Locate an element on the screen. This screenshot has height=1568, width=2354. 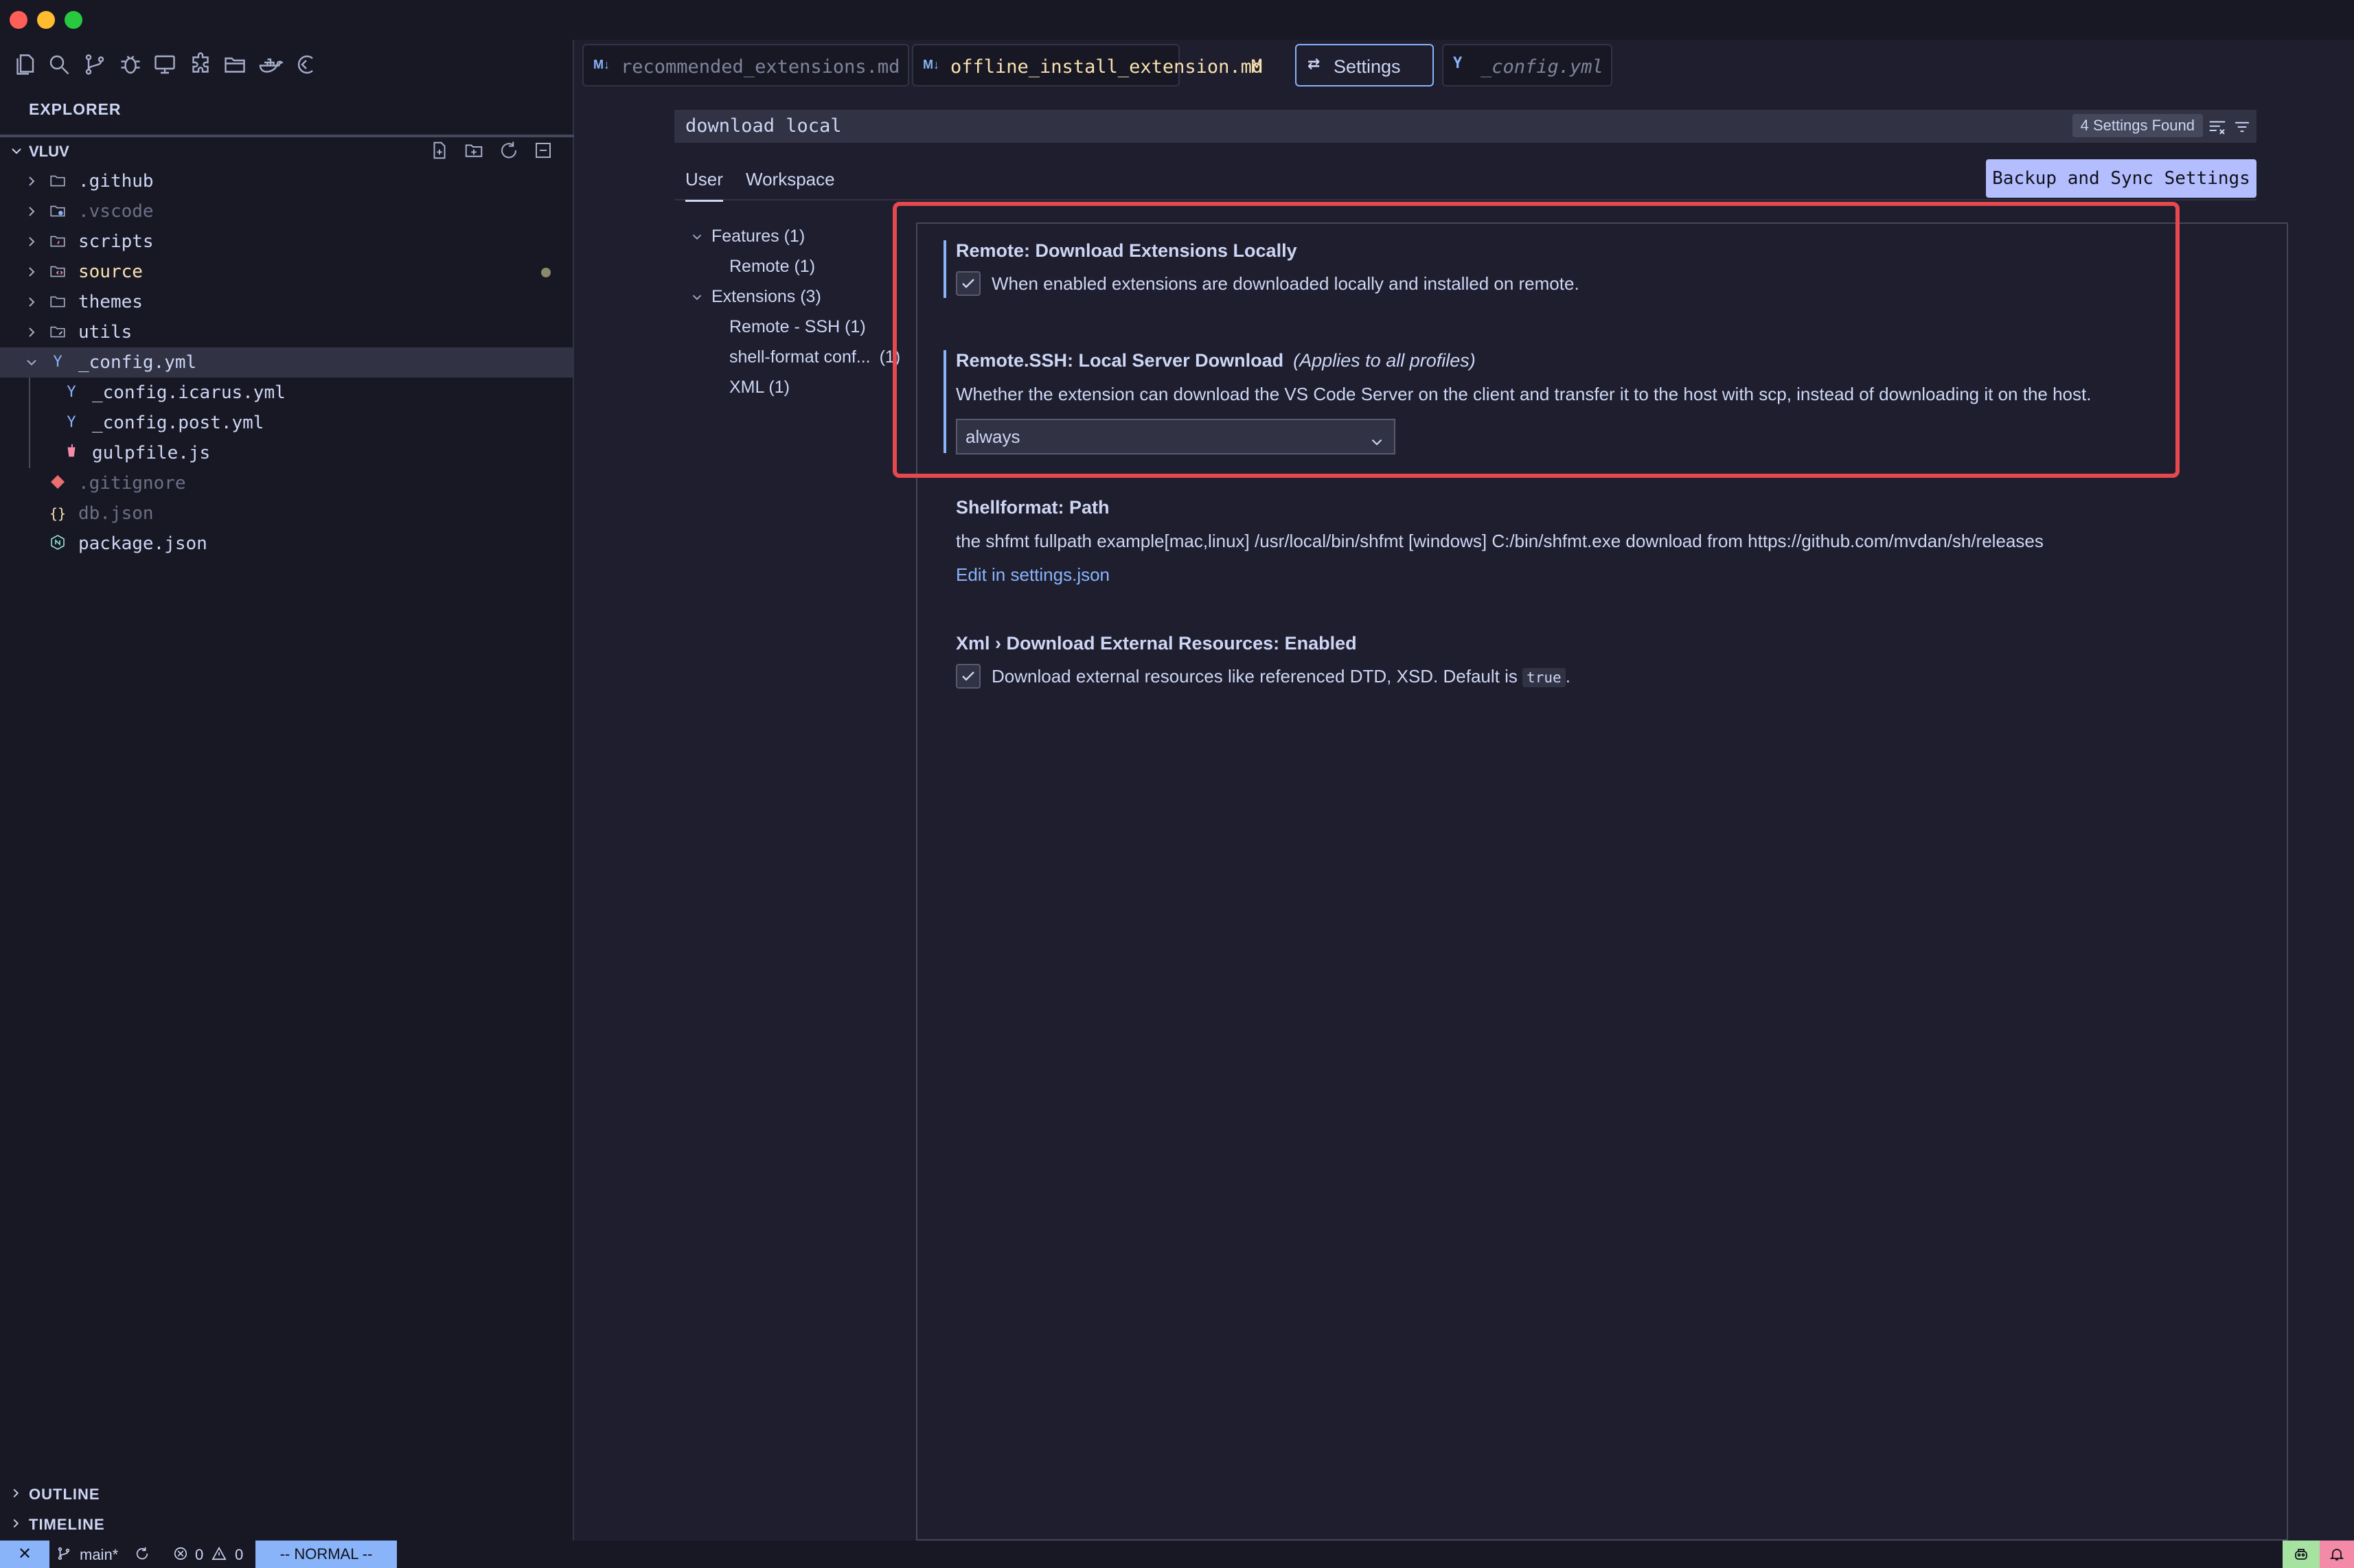
folder-icon is located at coordinates (58, 302).